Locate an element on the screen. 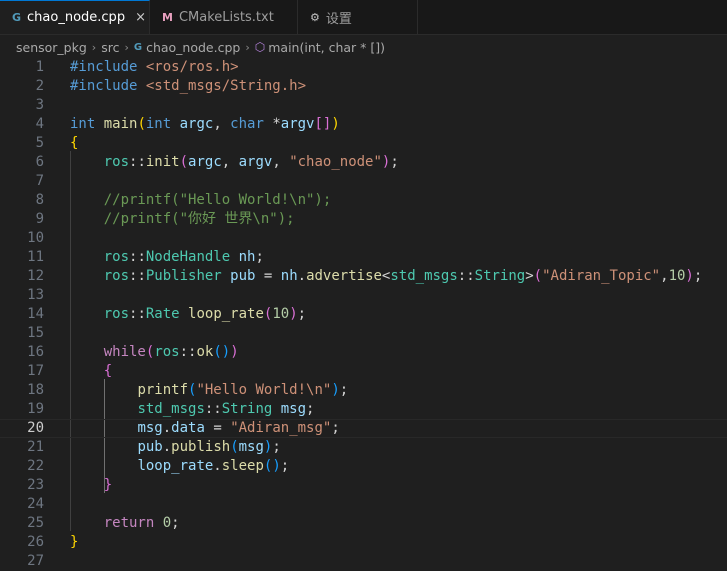 The image size is (727, 571). code-token: [] is located at coordinates (323, 124).